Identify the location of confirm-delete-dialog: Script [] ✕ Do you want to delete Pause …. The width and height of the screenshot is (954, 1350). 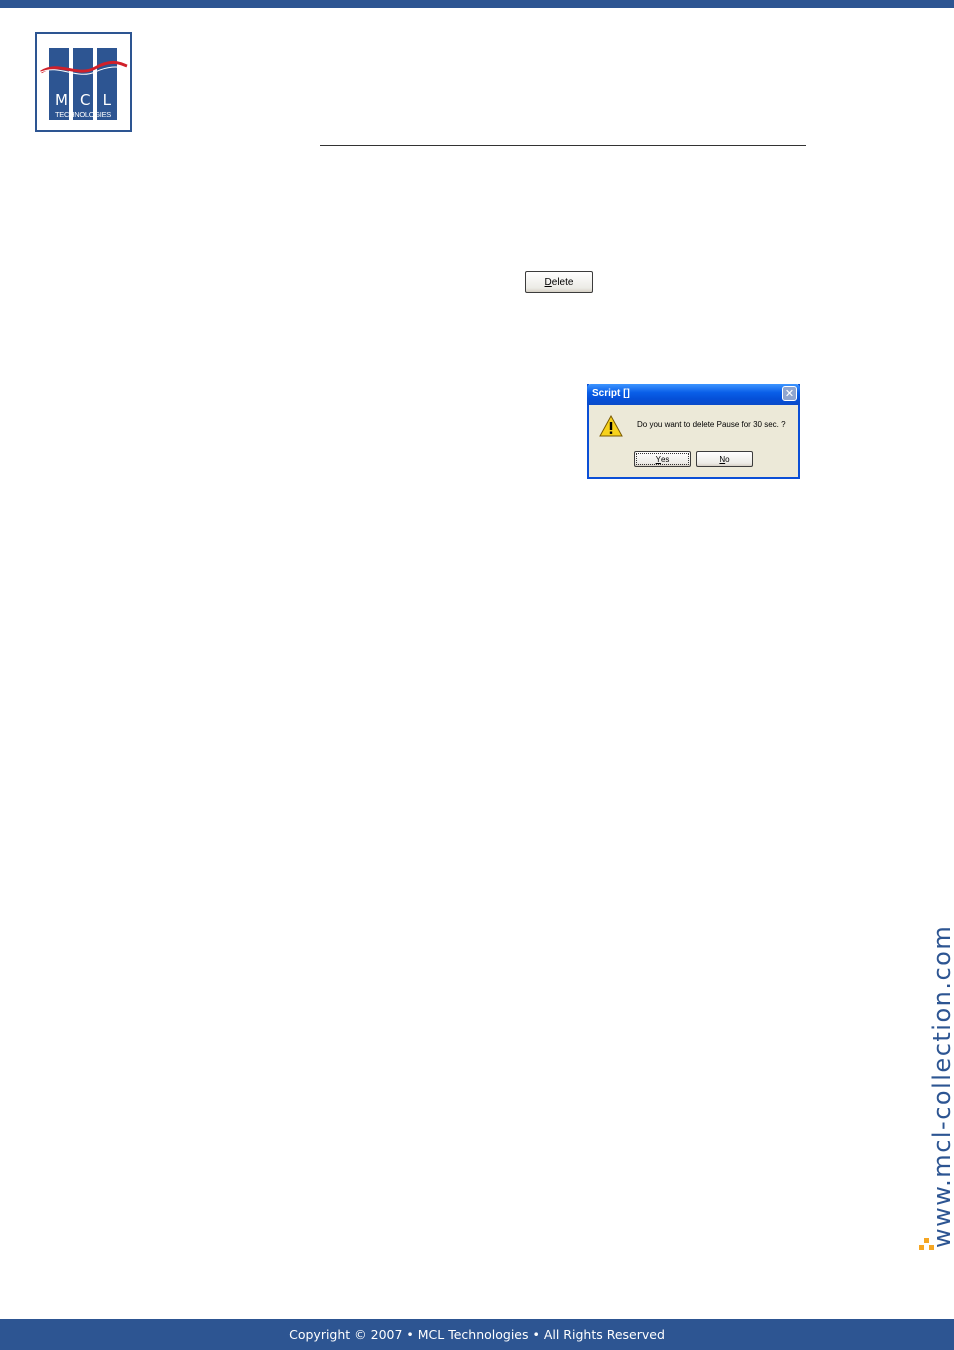
(693, 431).